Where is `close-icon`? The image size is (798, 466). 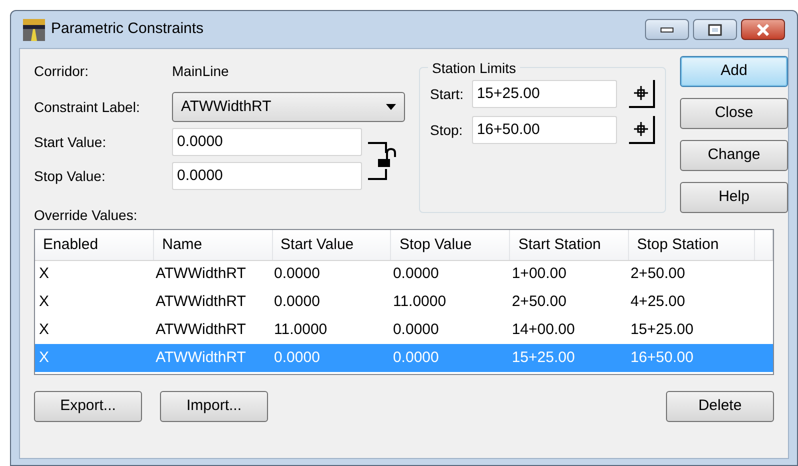 close-icon is located at coordinates (763, 30).